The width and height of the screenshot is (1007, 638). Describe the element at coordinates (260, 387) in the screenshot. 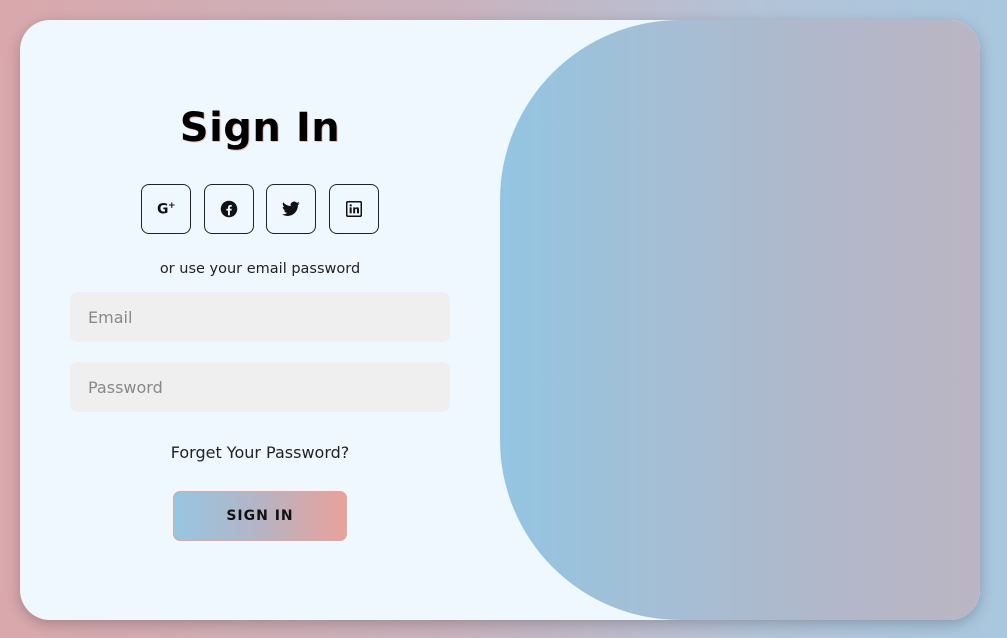

I see `password-field` at that location.